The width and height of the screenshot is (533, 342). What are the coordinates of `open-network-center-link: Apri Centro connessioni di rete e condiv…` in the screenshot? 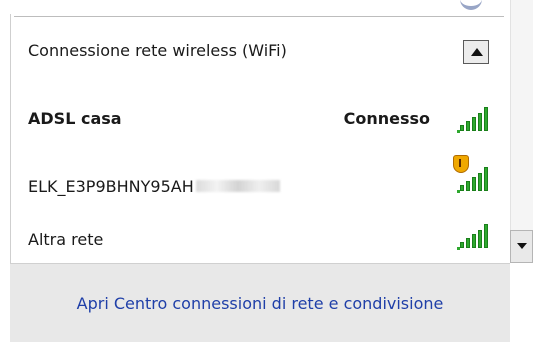 It's located at (260, 303).